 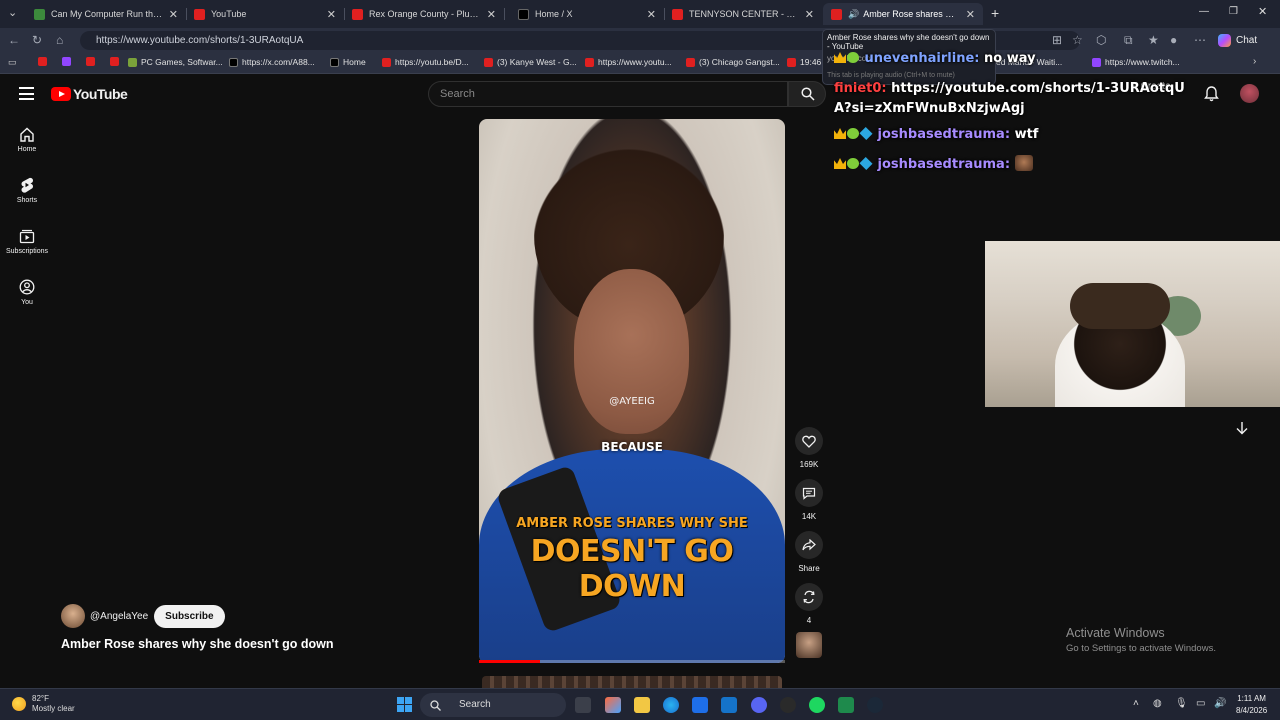 I want to click on tab-actions-menu-icon: ⌄, so click(x=12, y=12).